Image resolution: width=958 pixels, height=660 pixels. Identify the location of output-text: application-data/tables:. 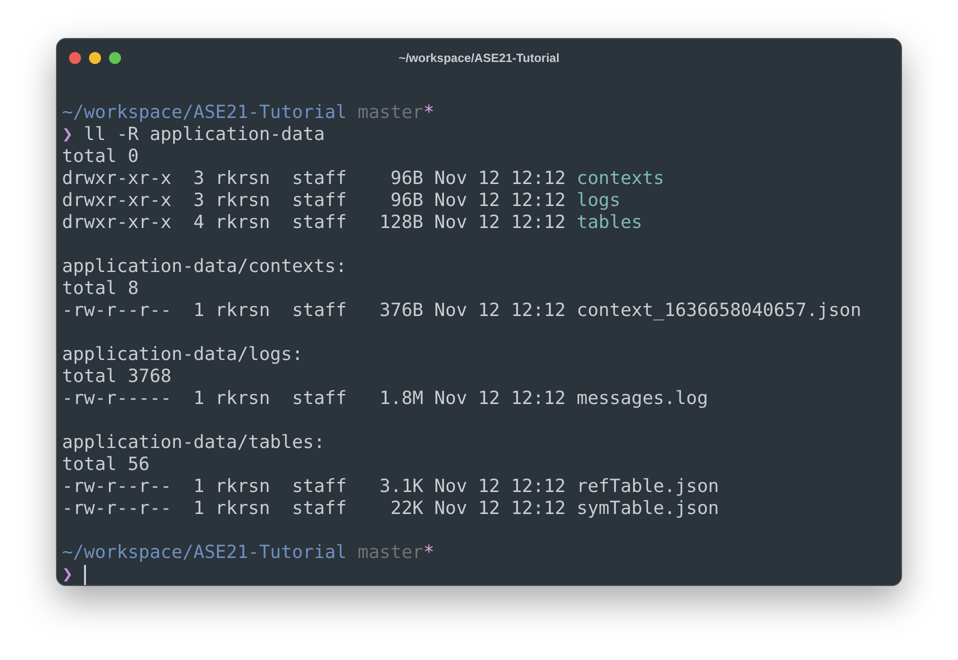
(193, 442).